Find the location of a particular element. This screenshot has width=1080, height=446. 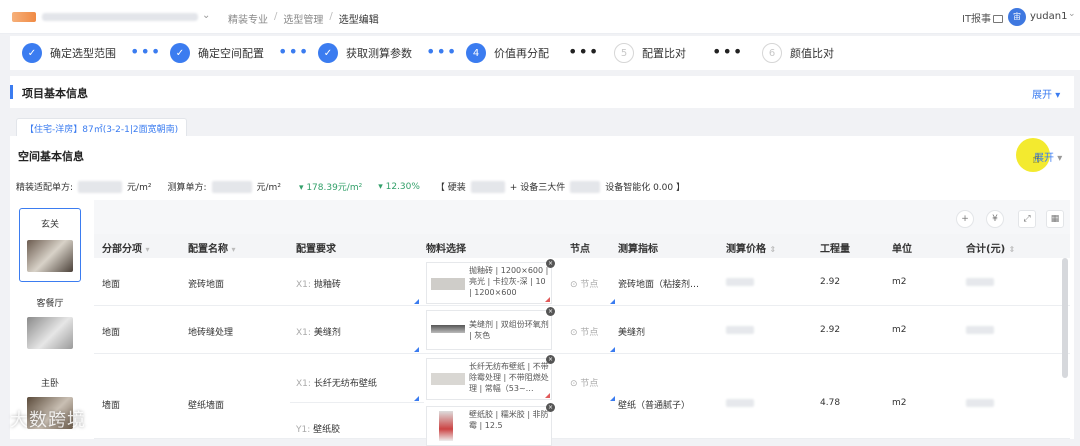

step-label: 获取测算参数 is located at coordinates (379, 53).